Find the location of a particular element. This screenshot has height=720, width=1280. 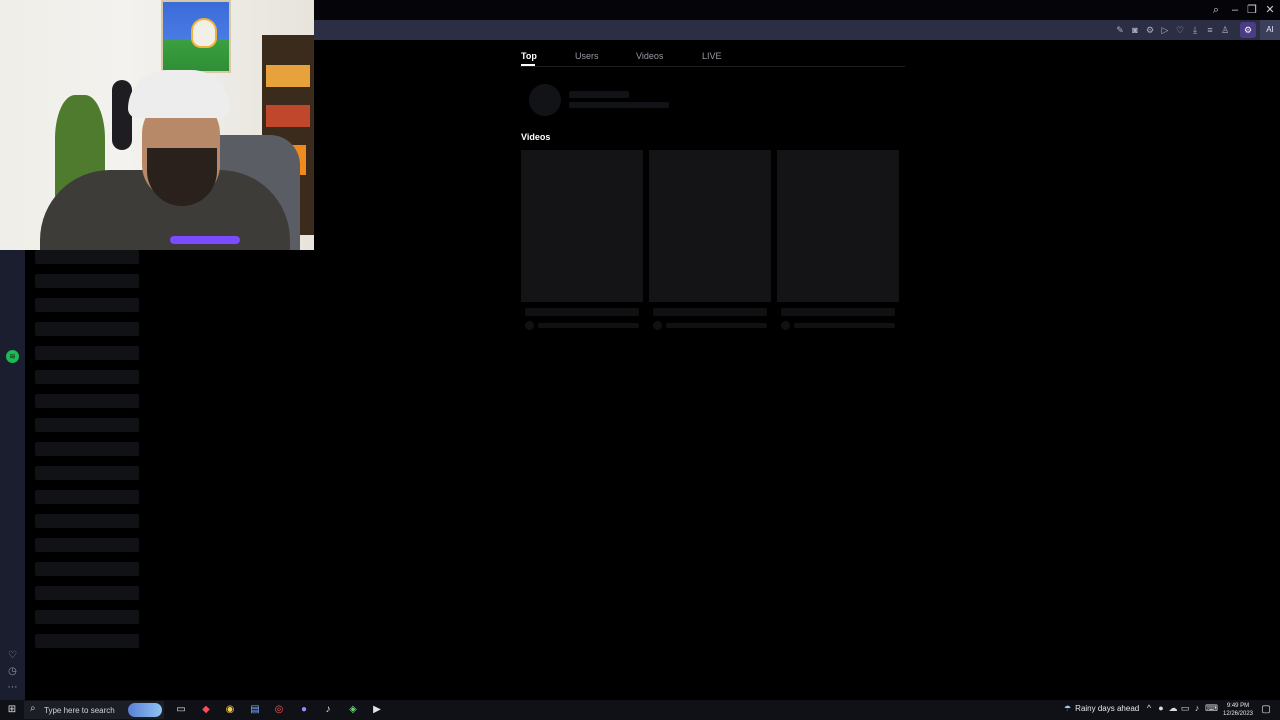

edit-icon: ✎ is located at coordinates (1120, 30).